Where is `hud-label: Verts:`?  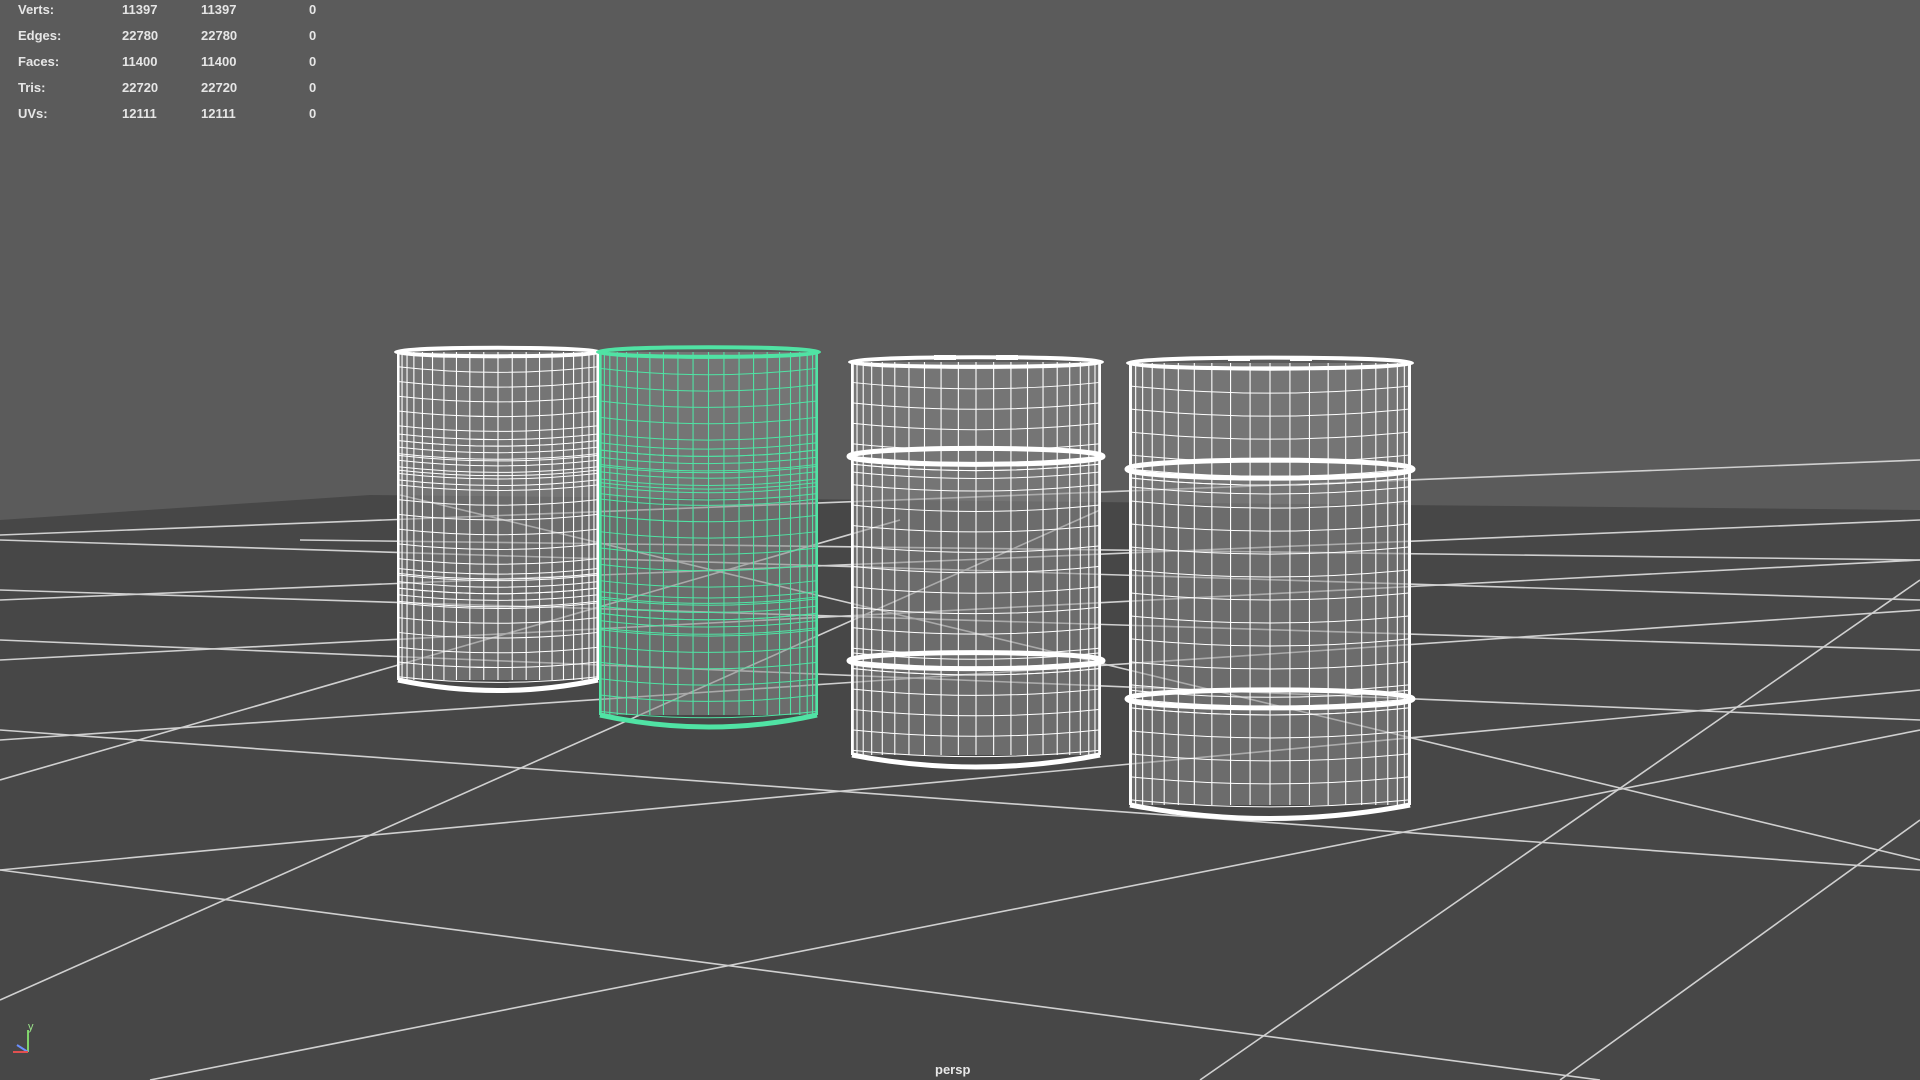 hud-label: Verts: is located at coordinates (36, 9).